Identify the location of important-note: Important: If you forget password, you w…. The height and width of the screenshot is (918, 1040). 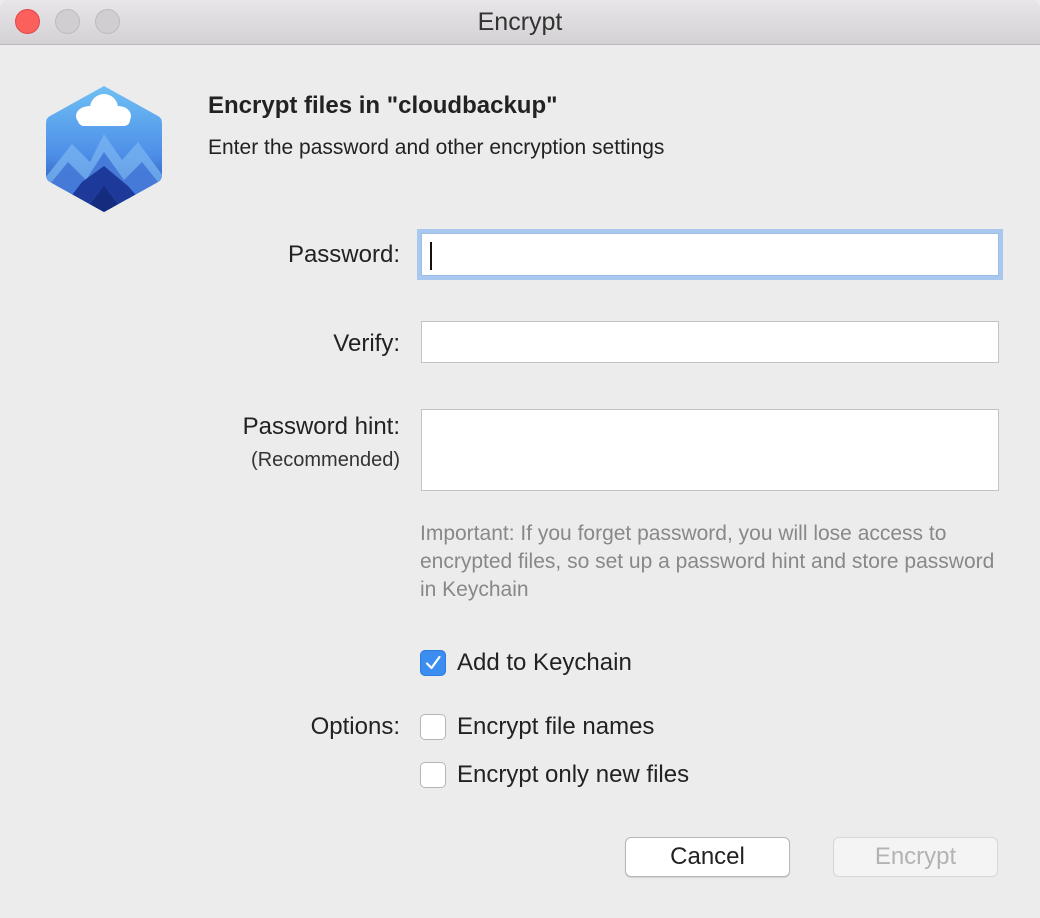
(707, 561).